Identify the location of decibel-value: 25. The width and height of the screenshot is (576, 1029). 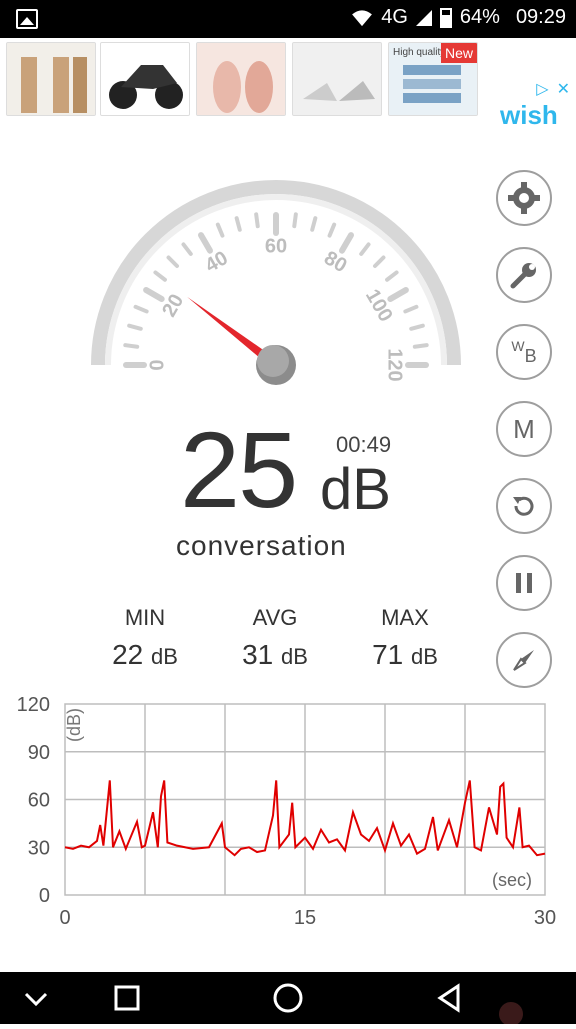
(239, 469).